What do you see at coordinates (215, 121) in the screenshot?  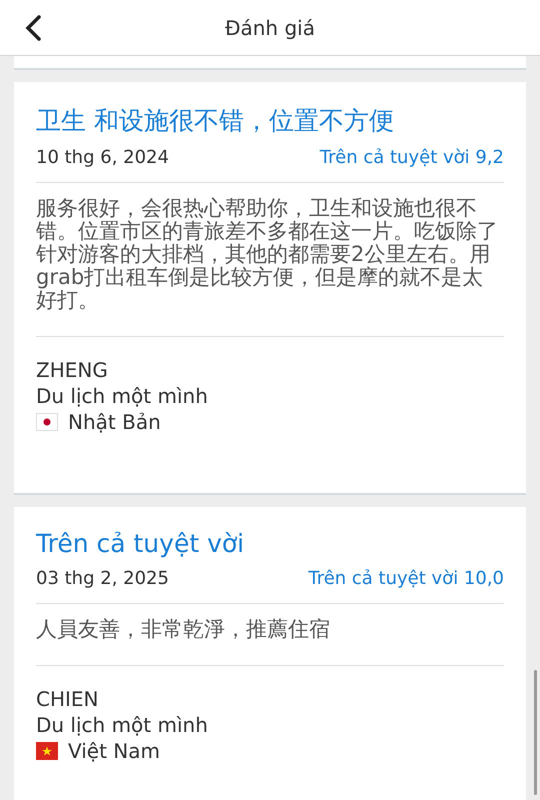 I see `review-title: 卫生 和设施很不错，位置不方便` at bounding box center [215, 121].